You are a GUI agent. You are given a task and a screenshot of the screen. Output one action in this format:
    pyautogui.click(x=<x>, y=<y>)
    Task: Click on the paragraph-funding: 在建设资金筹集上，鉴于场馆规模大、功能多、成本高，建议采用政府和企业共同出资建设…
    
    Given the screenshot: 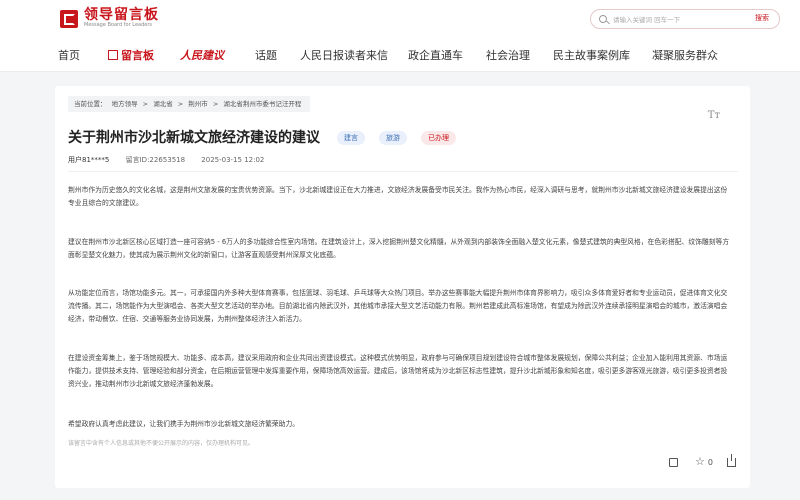 What is the action you would take?
    pyautogui.click(x=398, y=371)
    